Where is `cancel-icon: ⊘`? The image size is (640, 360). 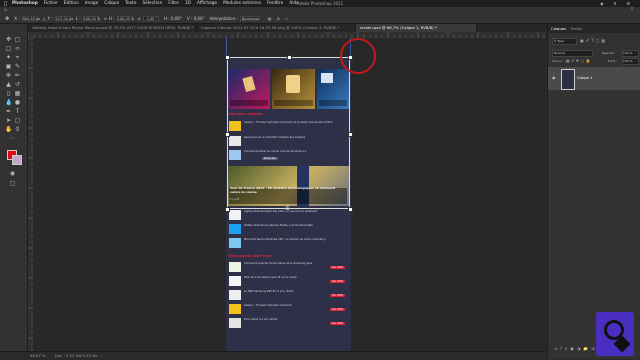 cancel-icon: ⊘ is located at coordinates (278, 18).